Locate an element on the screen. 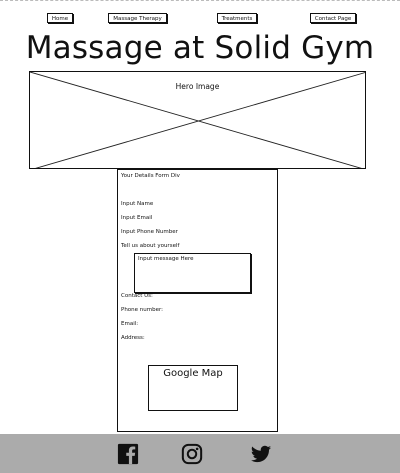 The image size is (400, 473). address-label: Address: is located at coordinates (133, 338).